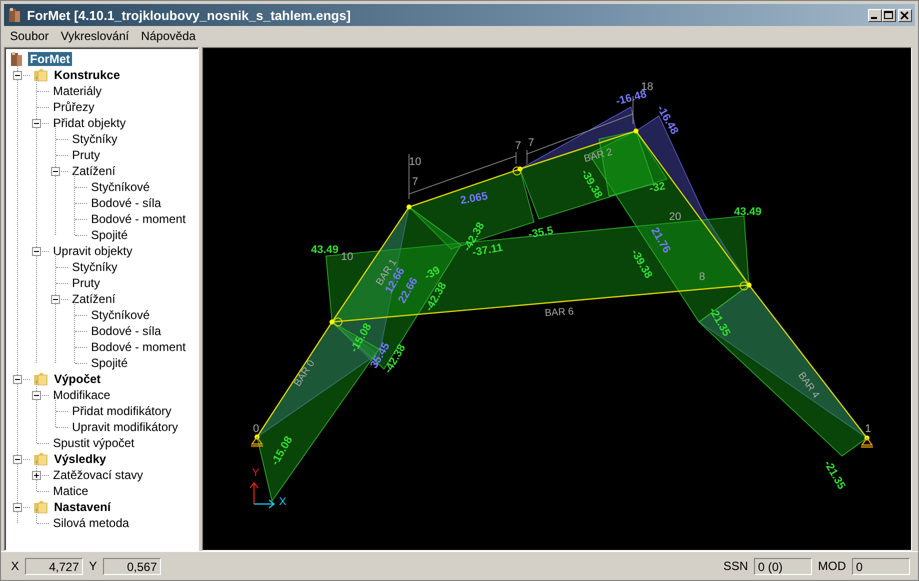  I want to click on minimize-button, so click(875, 15).